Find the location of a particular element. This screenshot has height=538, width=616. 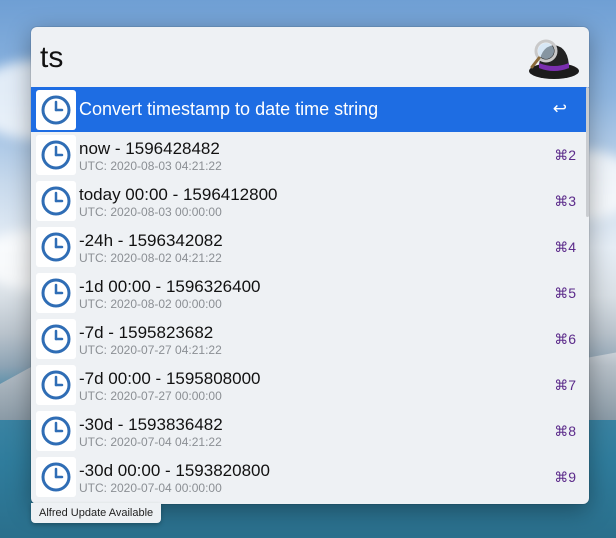

result-title: -30d 00:00 - 1593820800 is located at coordinates (174, 470).